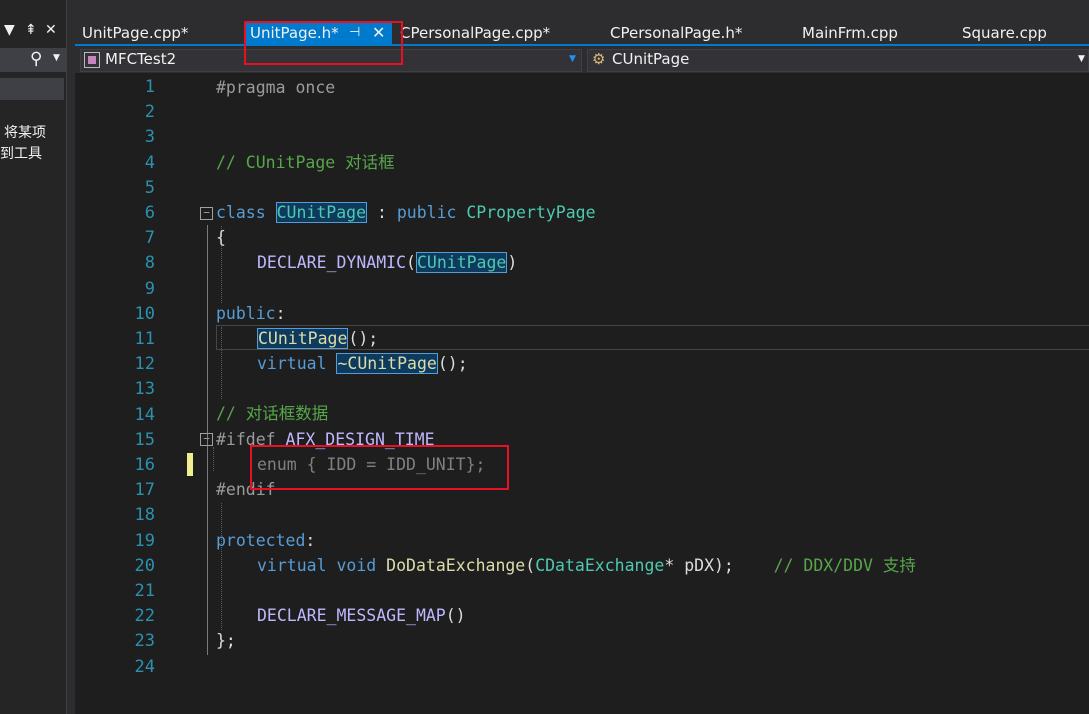 The height and width of the screenshot is (714, 1089). I want to click on line-number-text: 2, so click(149, 112).